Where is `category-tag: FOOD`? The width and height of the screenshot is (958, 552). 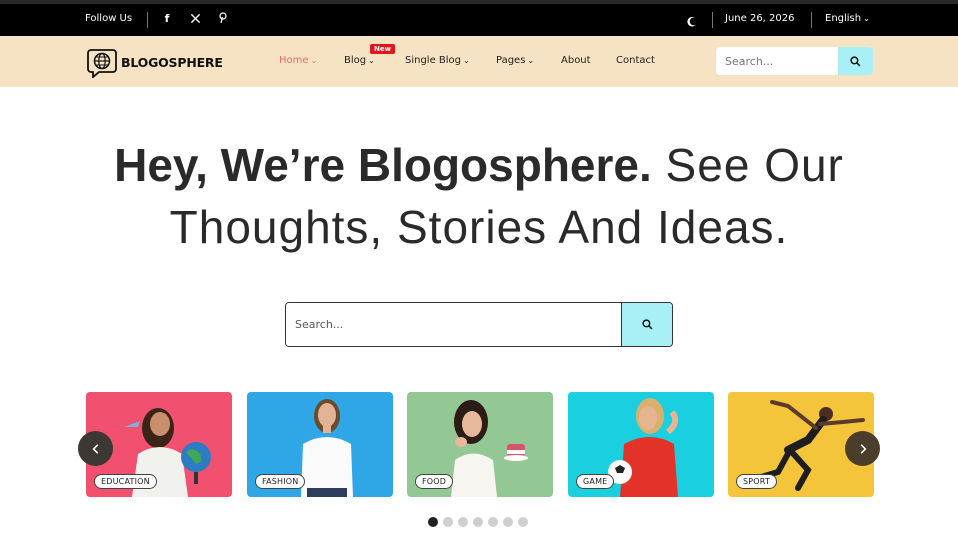 category-tag: FOOD is located at coordinates (434, 481).